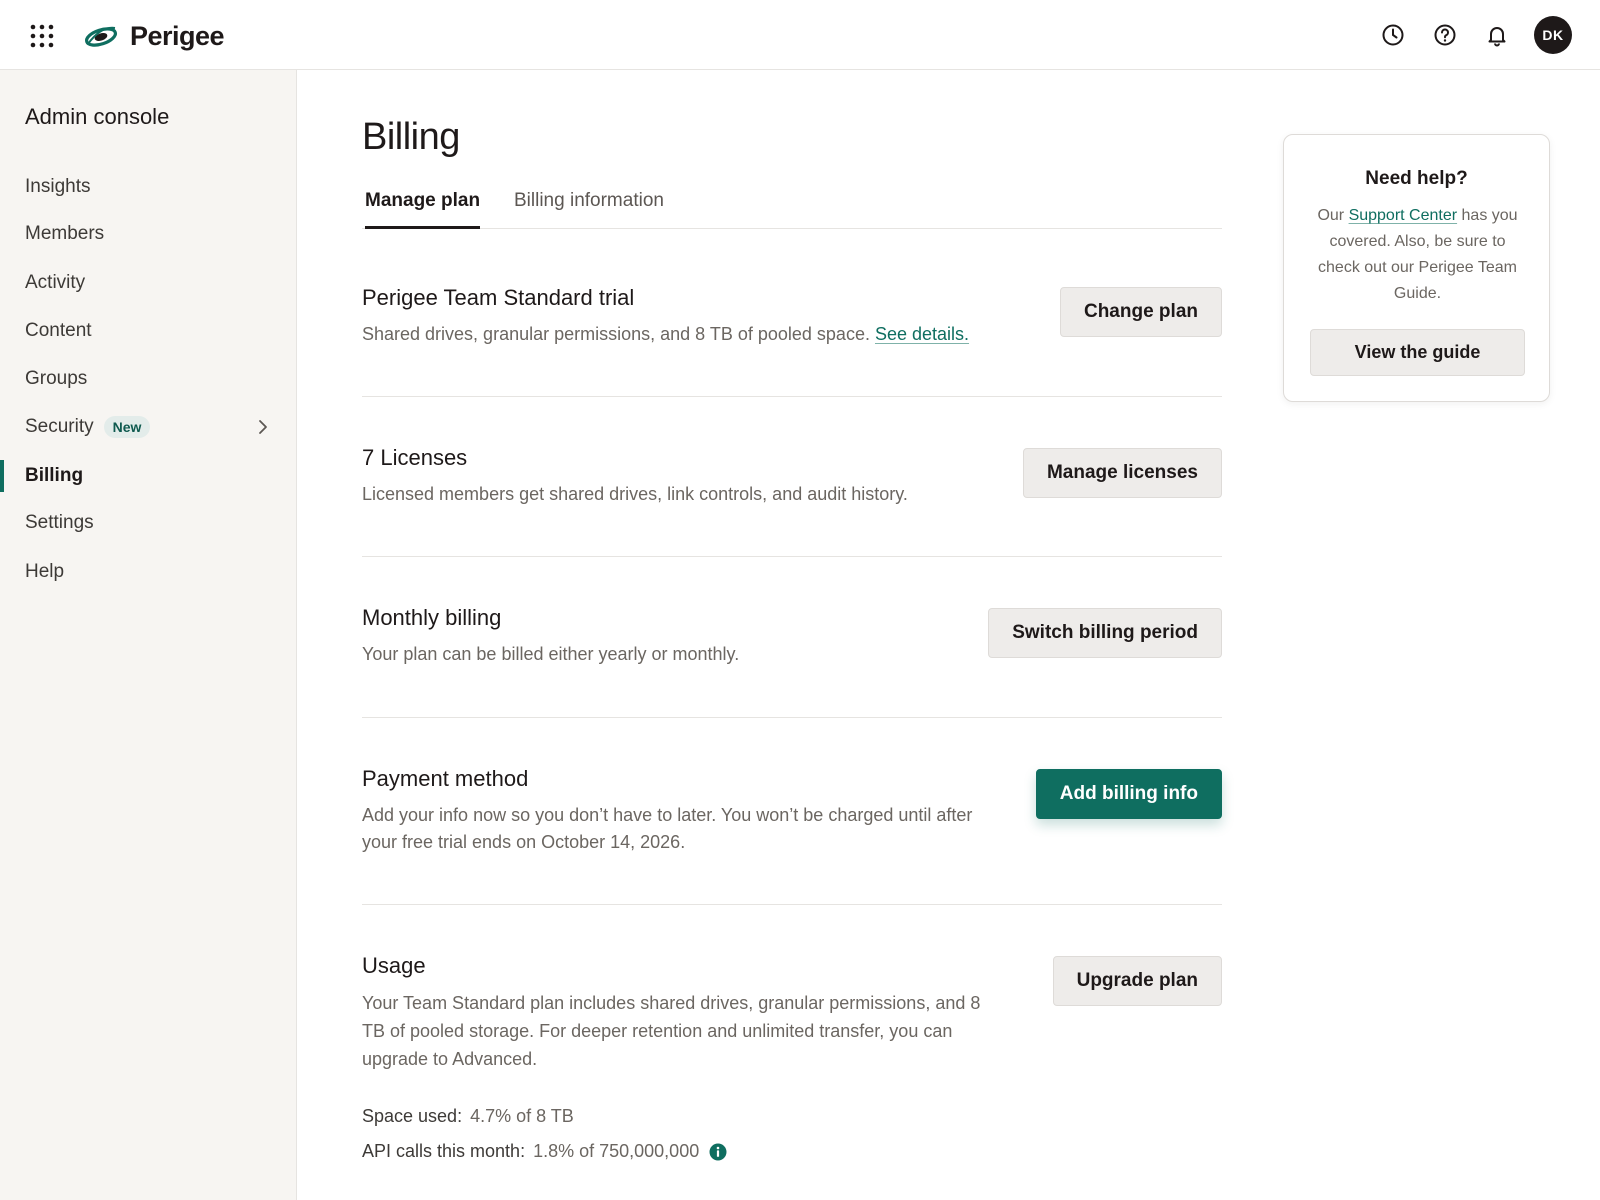  What do you see at coordinates (1137, 981) in the screenshot?
I see `upgrade-plan-button: Upgrade plan` at bounding box center [1137, 981].